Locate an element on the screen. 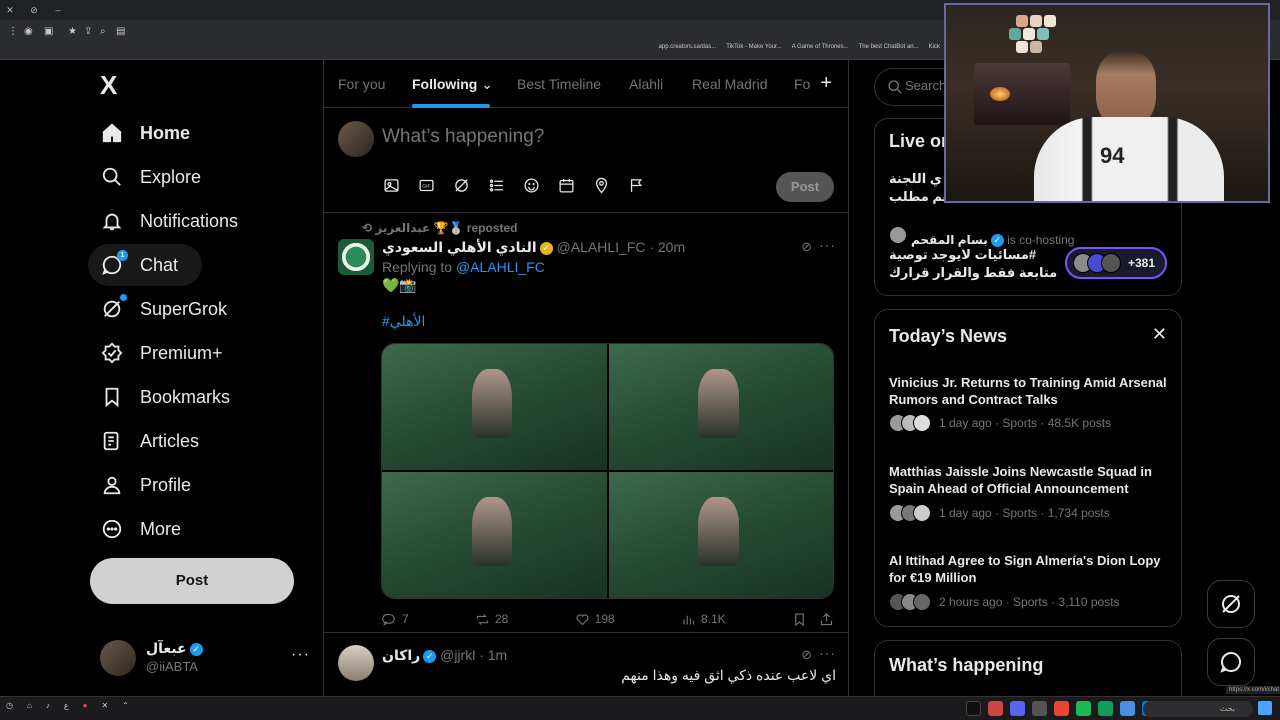 The width and height of the screenshot is (1280, 720). mic-icon: ● is located at coordinates (85, 705).